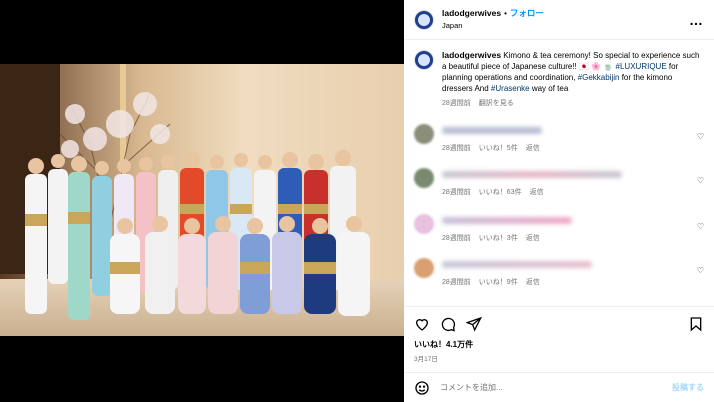  Describe the element at coordinates (559, 138) in the screenshot. I see `comment-item: 28週間前 いいね！5件 返信 ♡` at that location.